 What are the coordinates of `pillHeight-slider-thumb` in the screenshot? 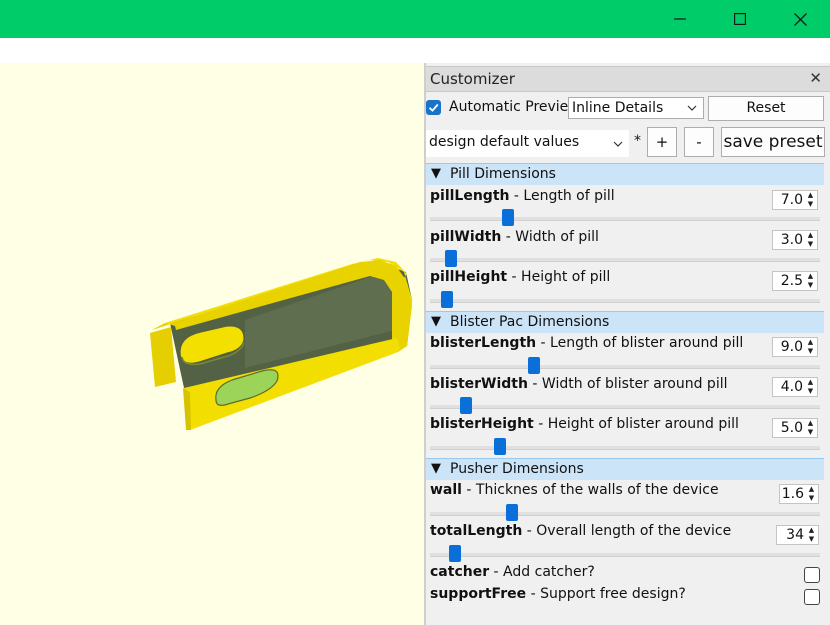 It's located at (447, 299).